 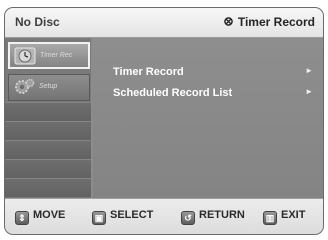 I want to click on menu-item-timer-record: Timer Record ►, so click(x=213, y=73).